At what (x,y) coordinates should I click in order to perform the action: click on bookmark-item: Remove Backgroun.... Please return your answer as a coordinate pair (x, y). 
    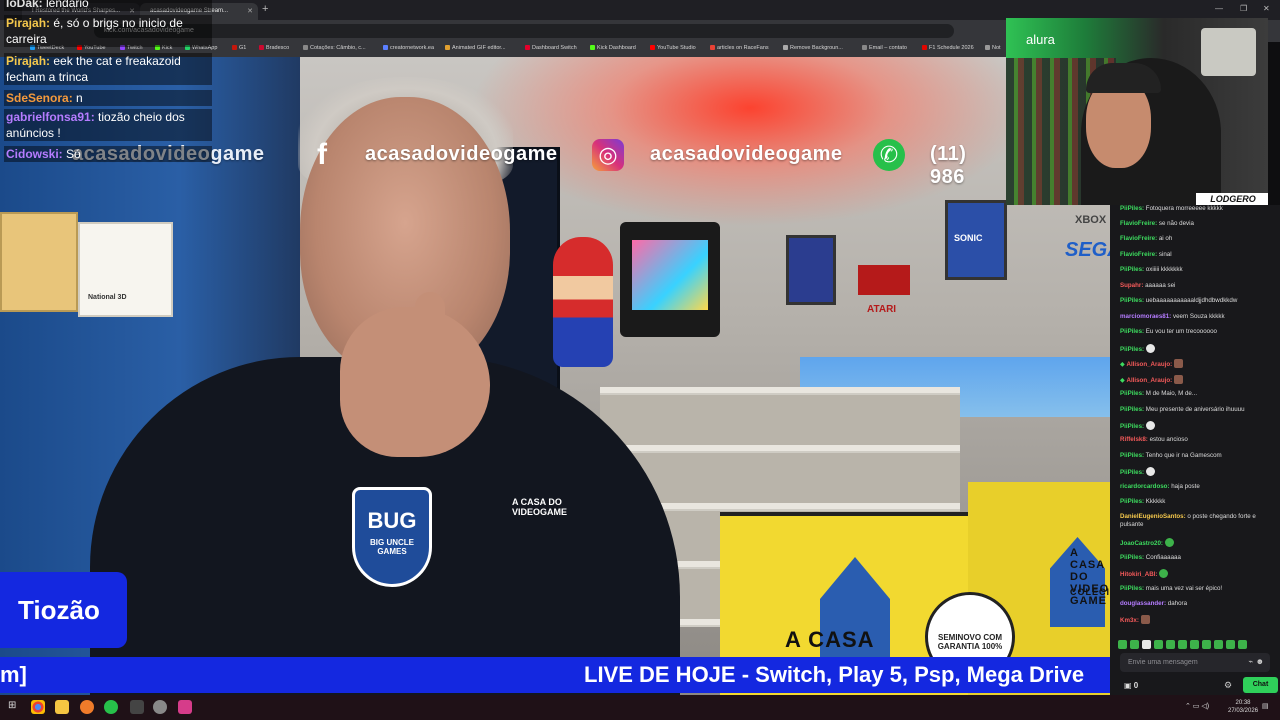
    Looking at the image, I should click on (813, 48).